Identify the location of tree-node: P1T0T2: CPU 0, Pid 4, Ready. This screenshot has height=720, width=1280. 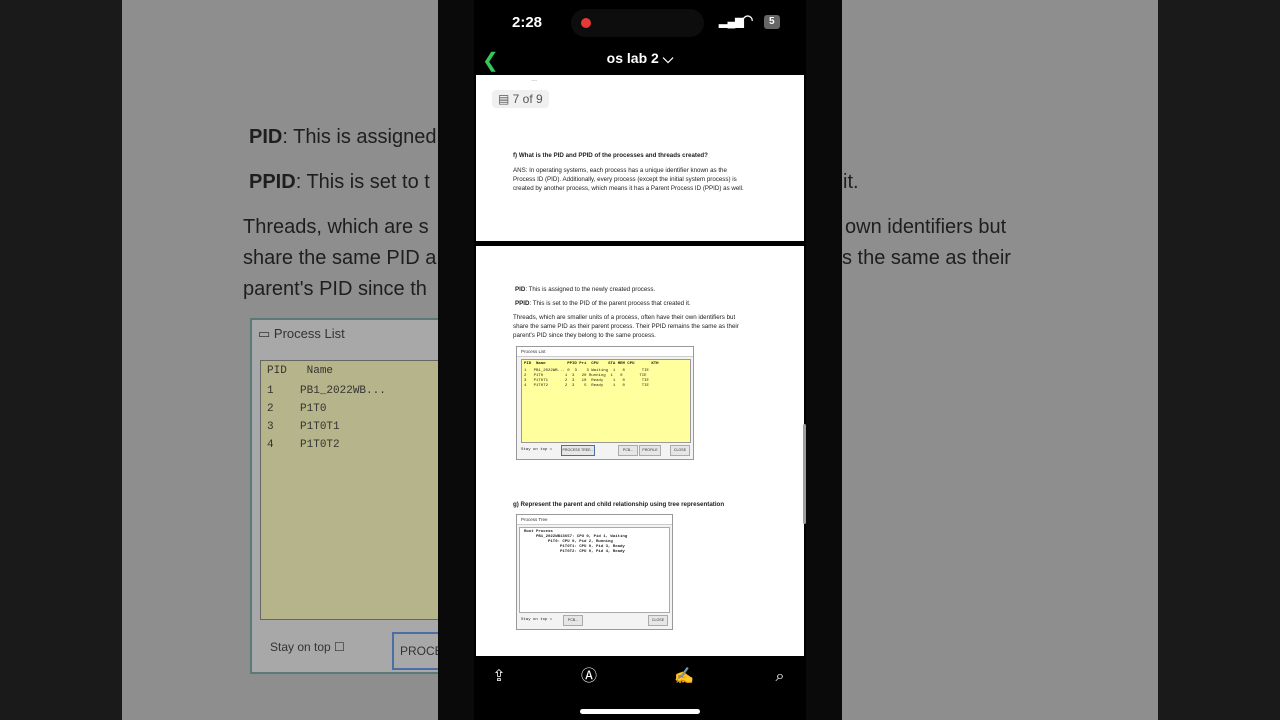
(592, 553).